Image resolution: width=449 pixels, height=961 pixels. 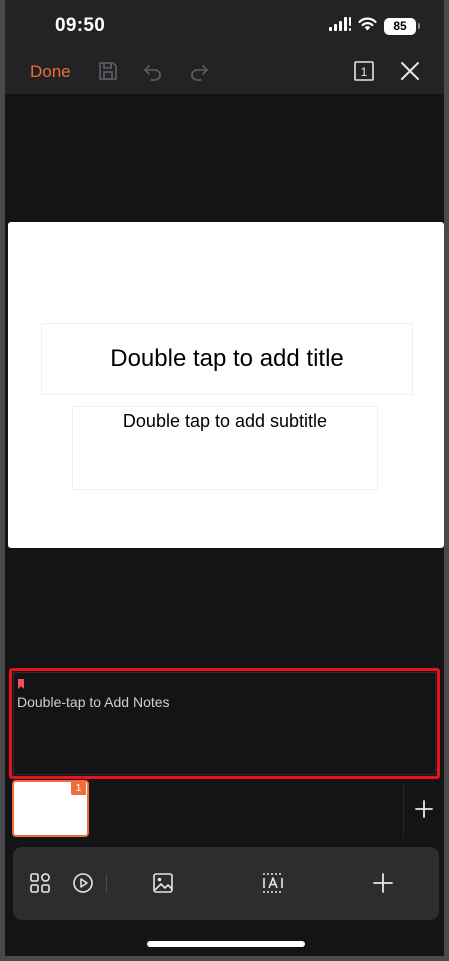 What do you see at coordinates (273, 883) in the screenshot?
I see `text-box-icon` at bounding box center [273, 883].